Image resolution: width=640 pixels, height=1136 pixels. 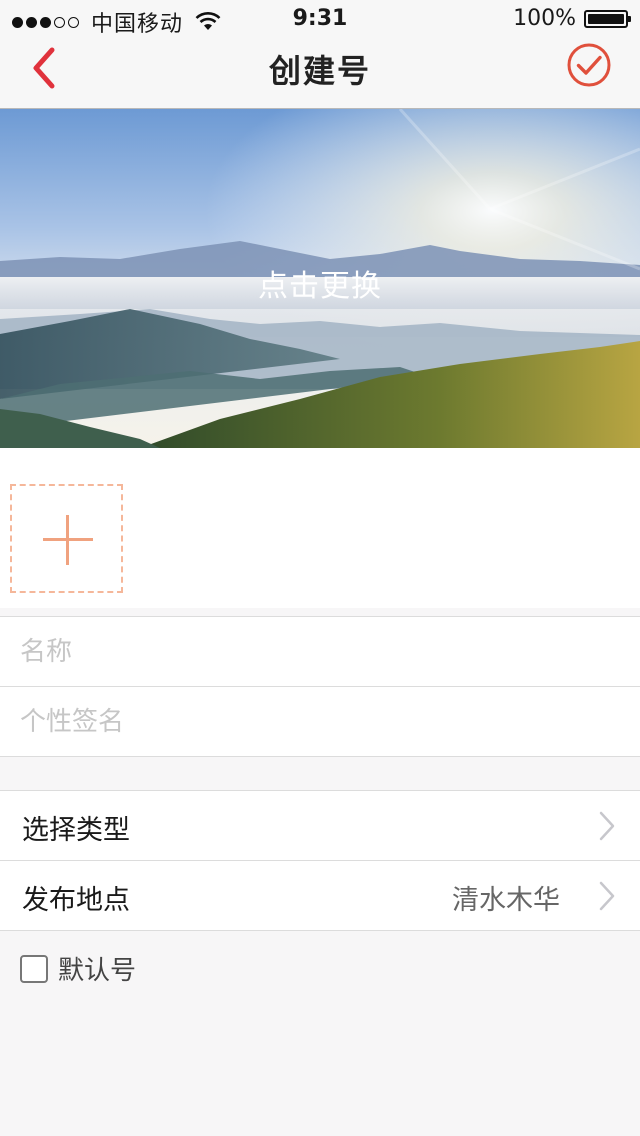 What do you see at coordinates (589, 65) in the screenshot?
I see `check-circle-icon` at bounding box center [589, 65].